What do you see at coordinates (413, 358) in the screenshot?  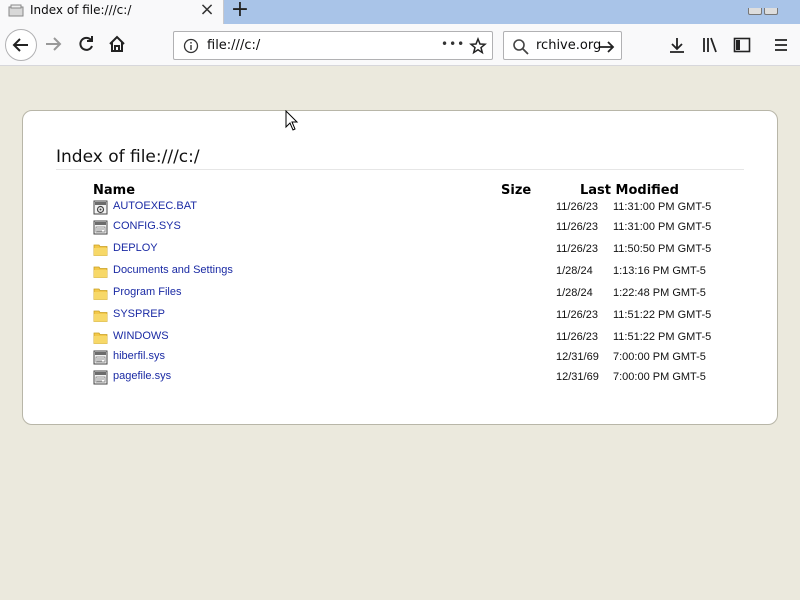 I see `list-item: hiberfil.sys 12/31/69 7:00:00 PM GMT-5` at bounding box center [413, 358].